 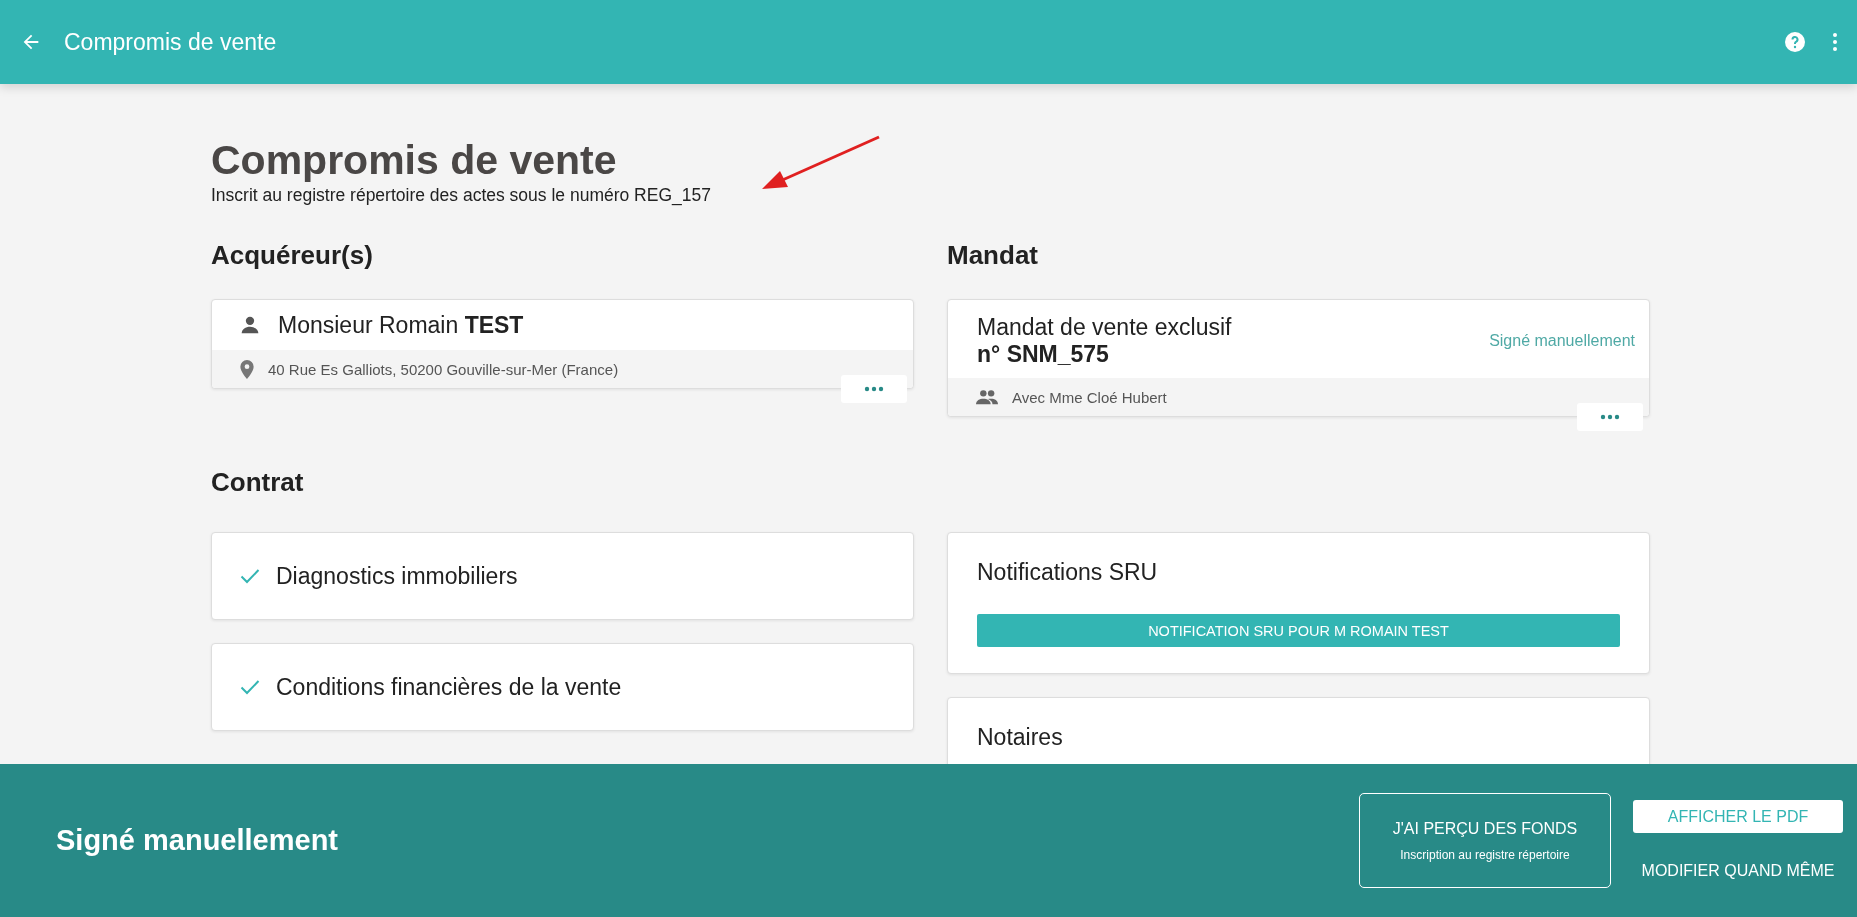 I want to click on modify-anyway-button: MODIFIER QUAND MÊME, so click(x=1738, y=871).